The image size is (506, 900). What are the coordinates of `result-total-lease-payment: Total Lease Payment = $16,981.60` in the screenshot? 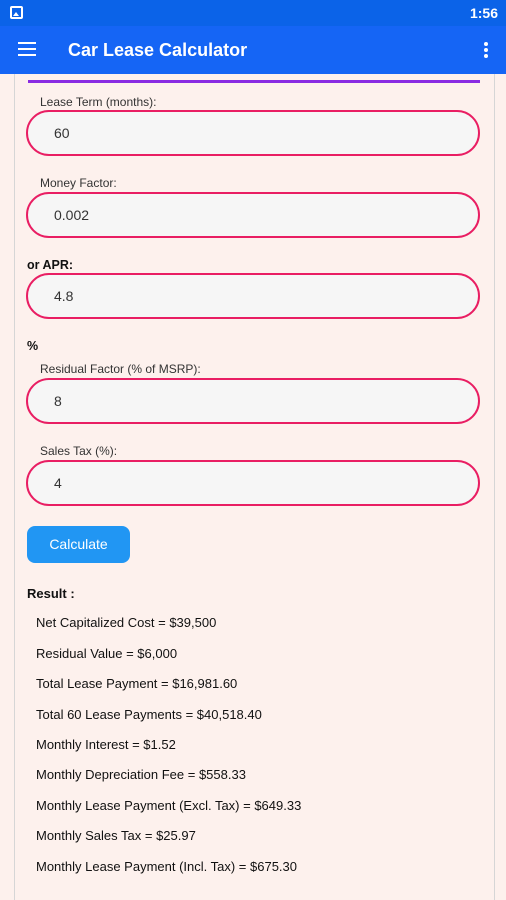 It's located at (137, 683).